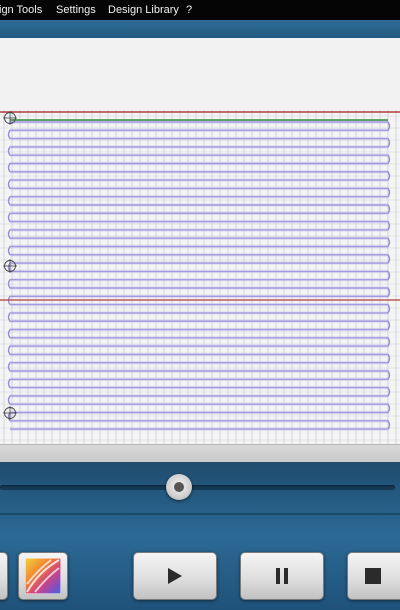 The height and width of the screenshot is (610, 400). What do you see at coordinates (4, 576) in the screenshot?
I see `back-button` at bounding box center [4, 576].